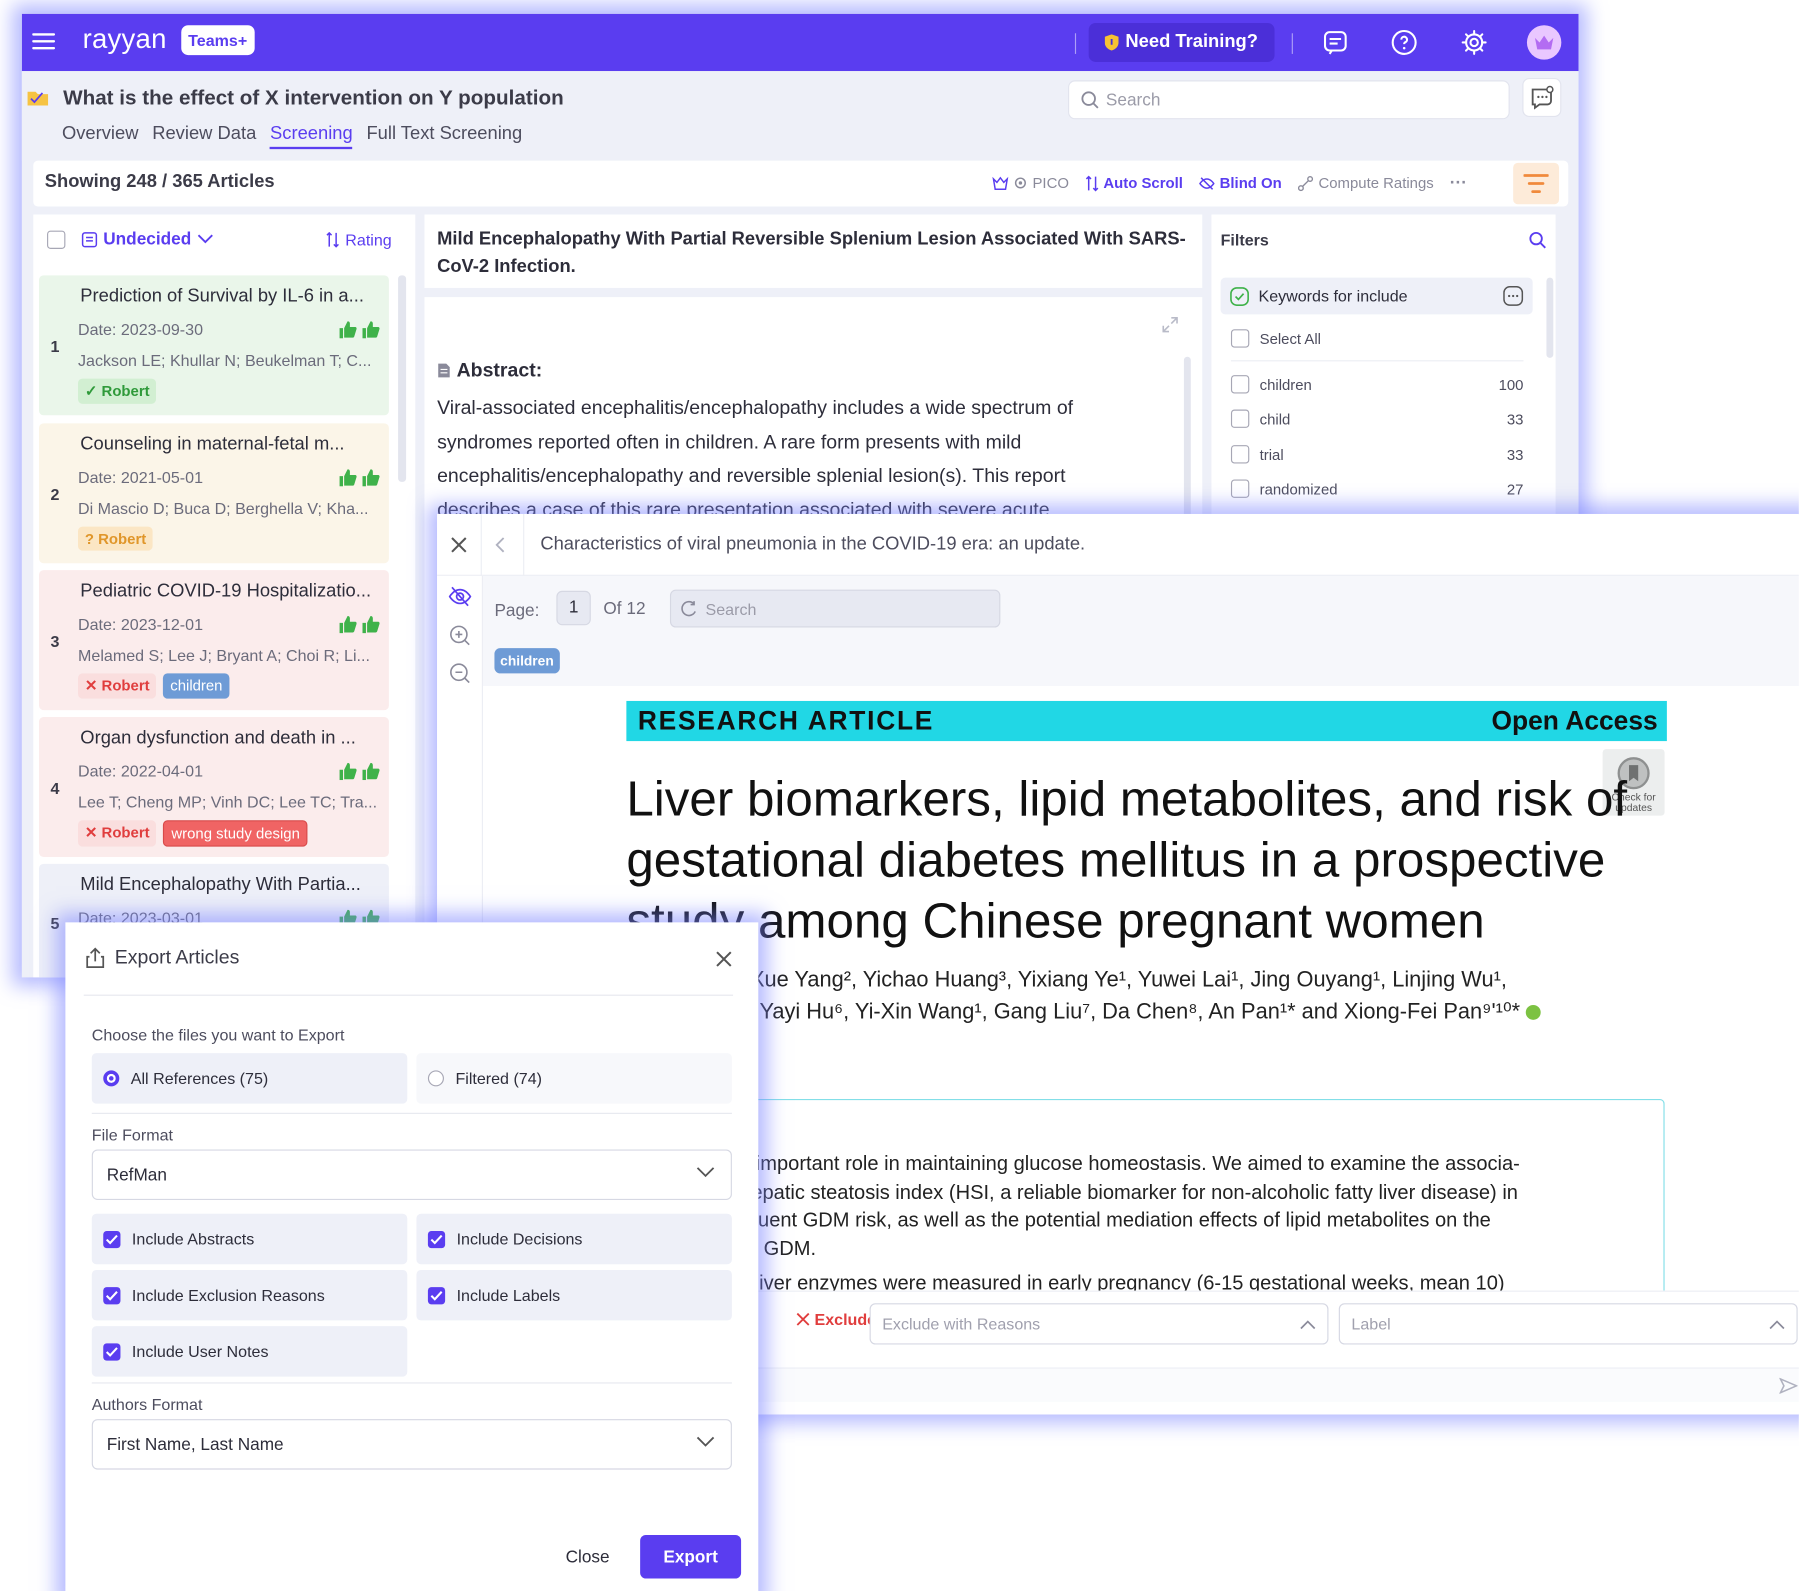  I want to click on keyword-filter-row: children 100, so click(1376, 384).